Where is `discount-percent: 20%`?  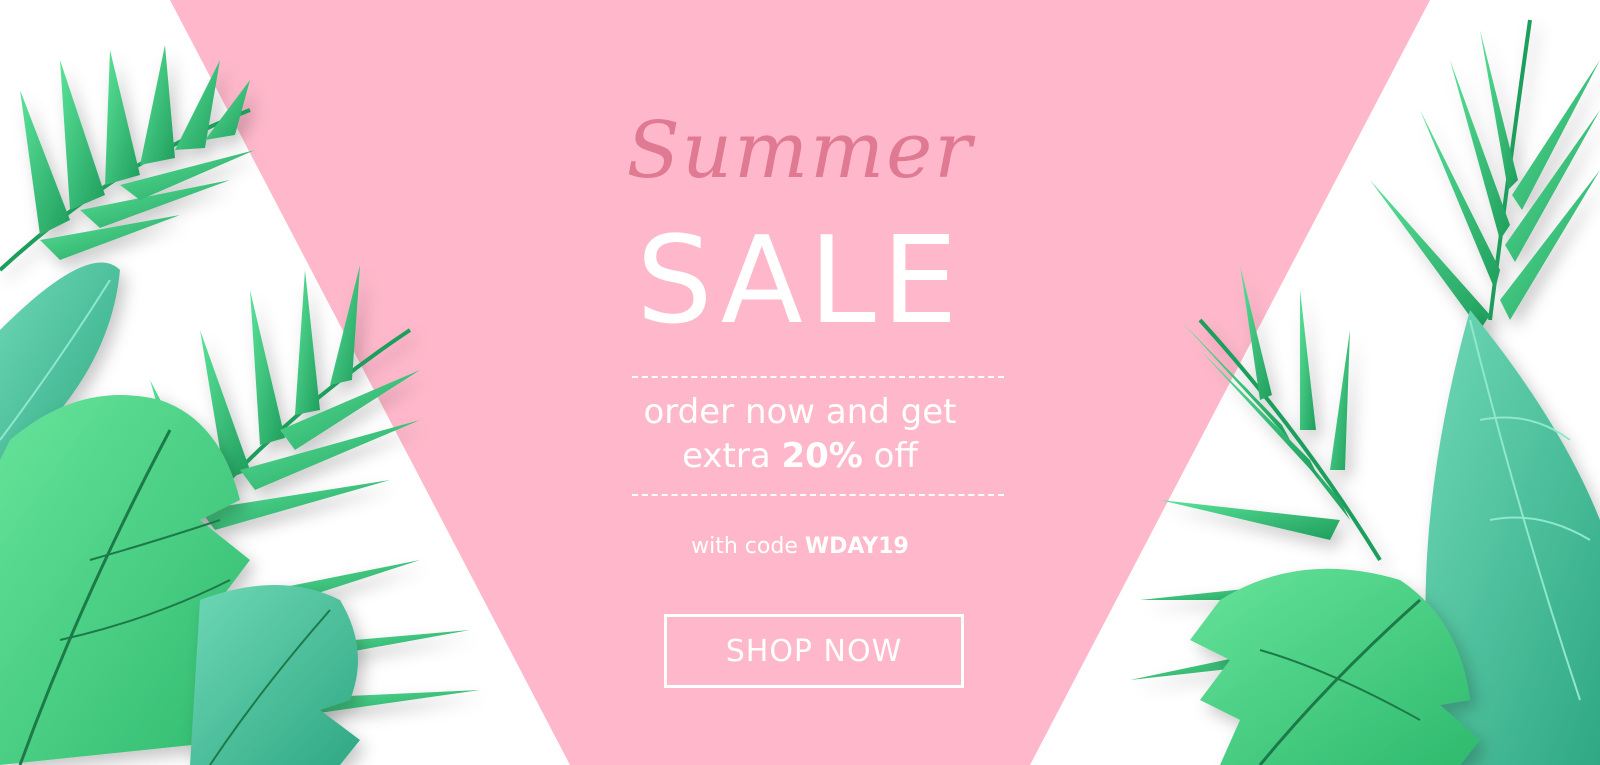 discount-percent: 20% is located at coordinates (822, 456).